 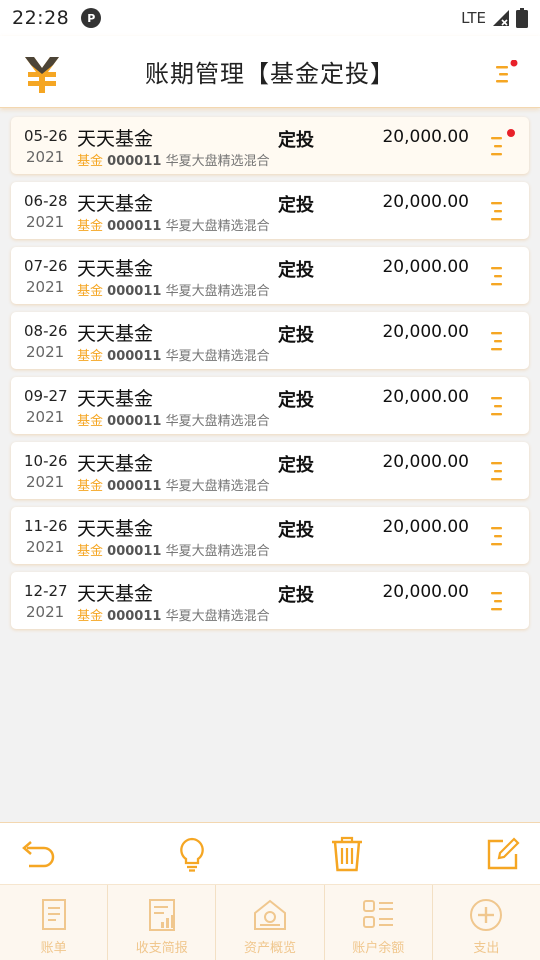 I want to click on yen-logo-icon, so click(x=42, y=74).